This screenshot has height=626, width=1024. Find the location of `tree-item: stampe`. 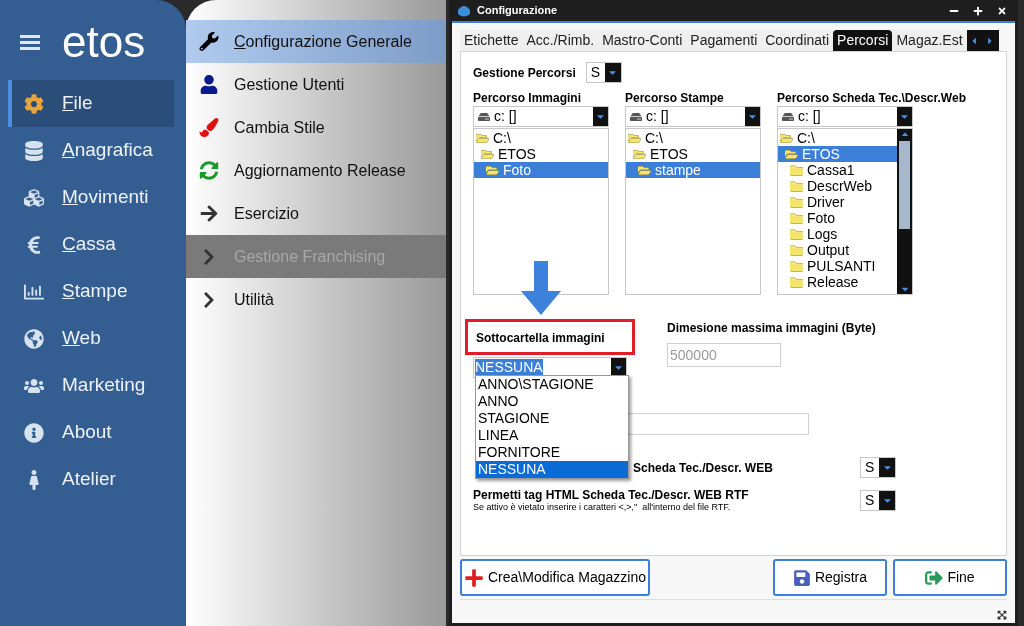

tree-item: stampe is located at coordinates (693, 170).